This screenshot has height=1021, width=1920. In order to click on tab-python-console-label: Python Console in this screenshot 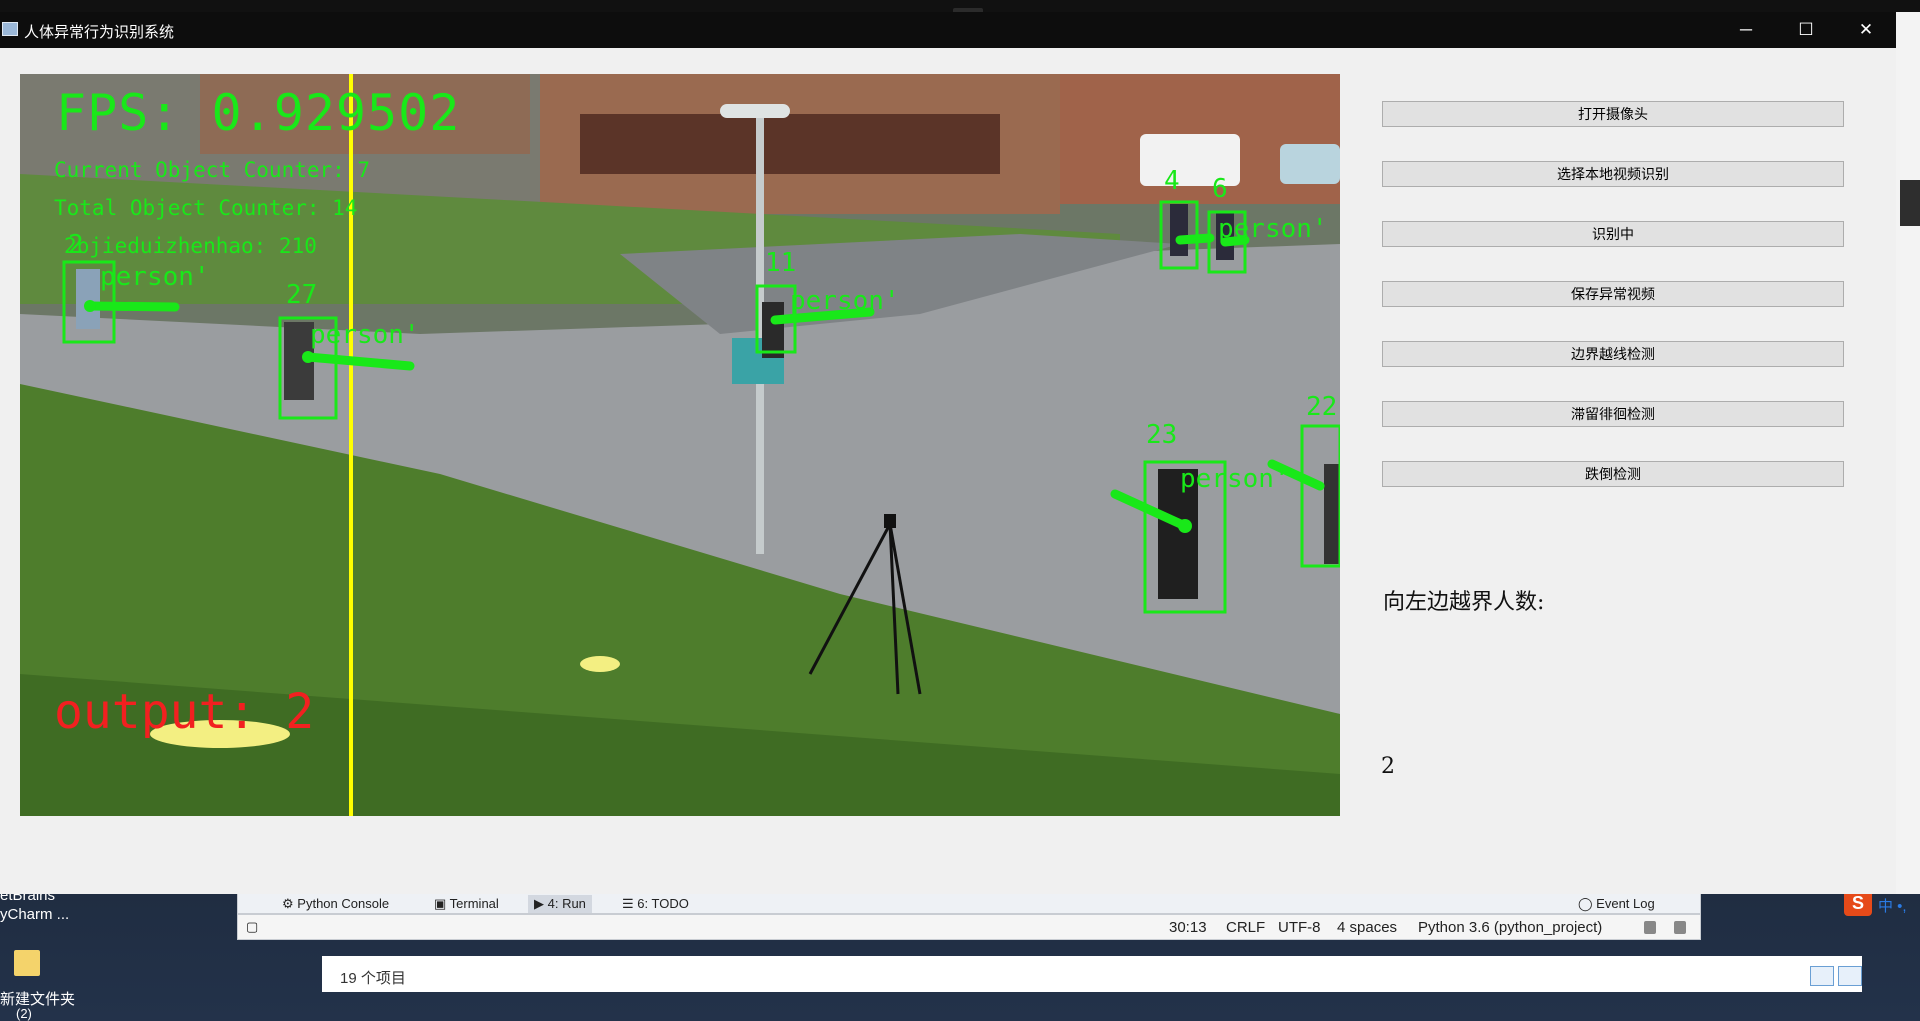, I will do `click(343, 903)`.